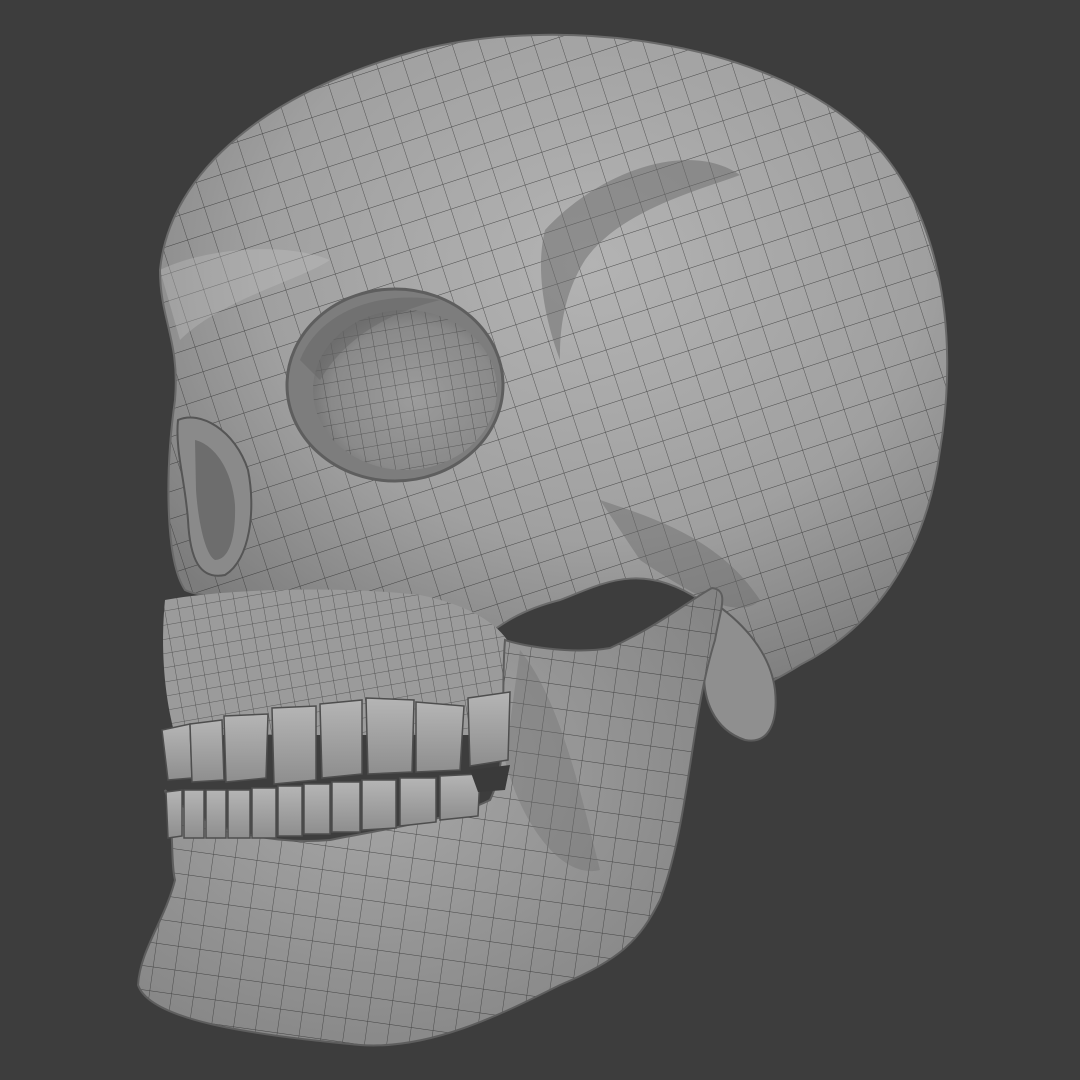  Describe the element at coordinates (395, 385) in the screenshot. I see `eye-socket` at that location.